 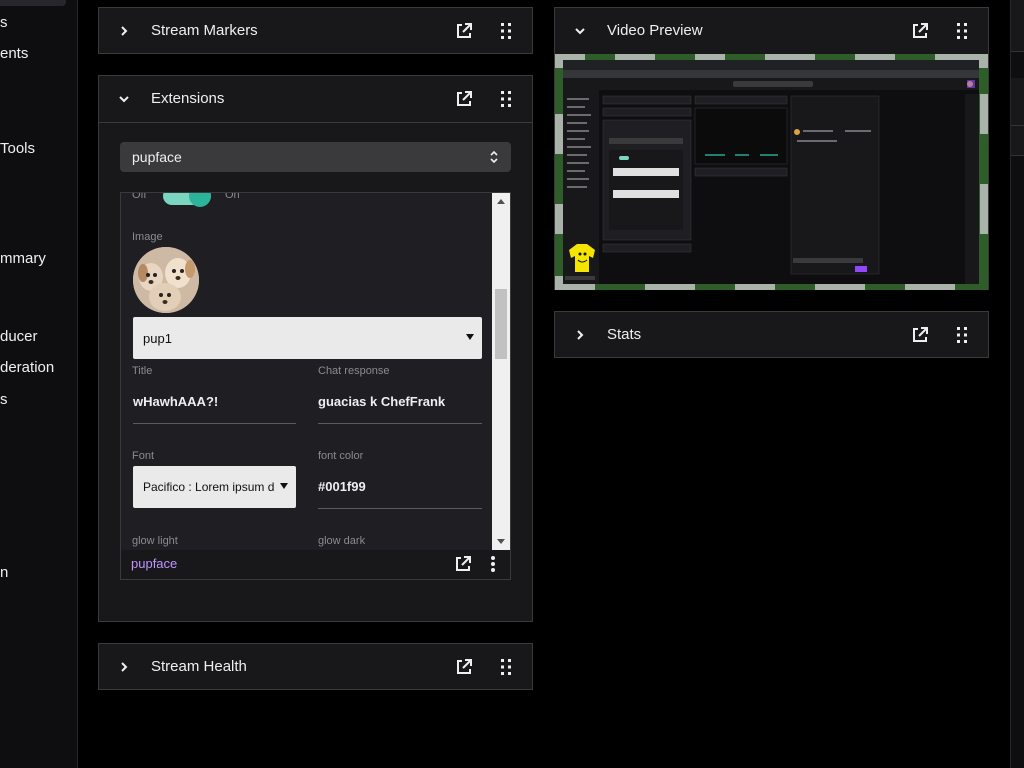 What do you see at coordinates (400, 423) in the screenshot?
I see `chat-response-underline` at bounding box center [400, 423].